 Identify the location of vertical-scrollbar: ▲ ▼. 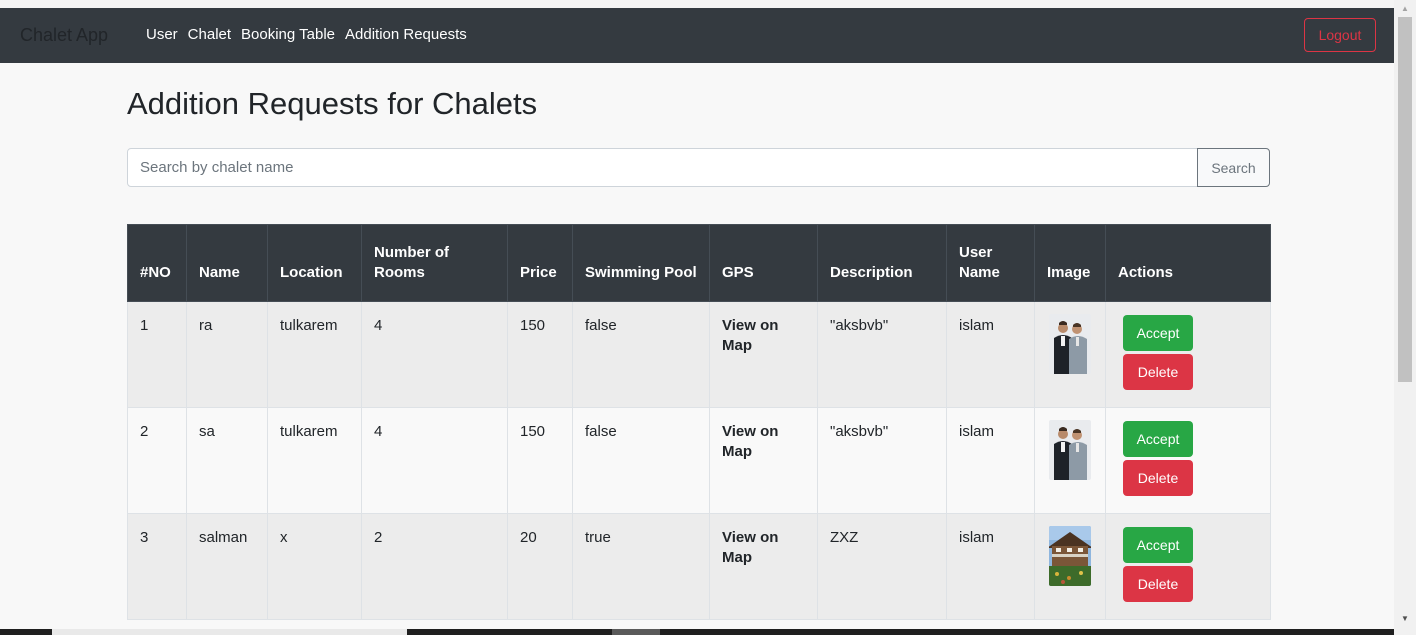
(1405, 317).